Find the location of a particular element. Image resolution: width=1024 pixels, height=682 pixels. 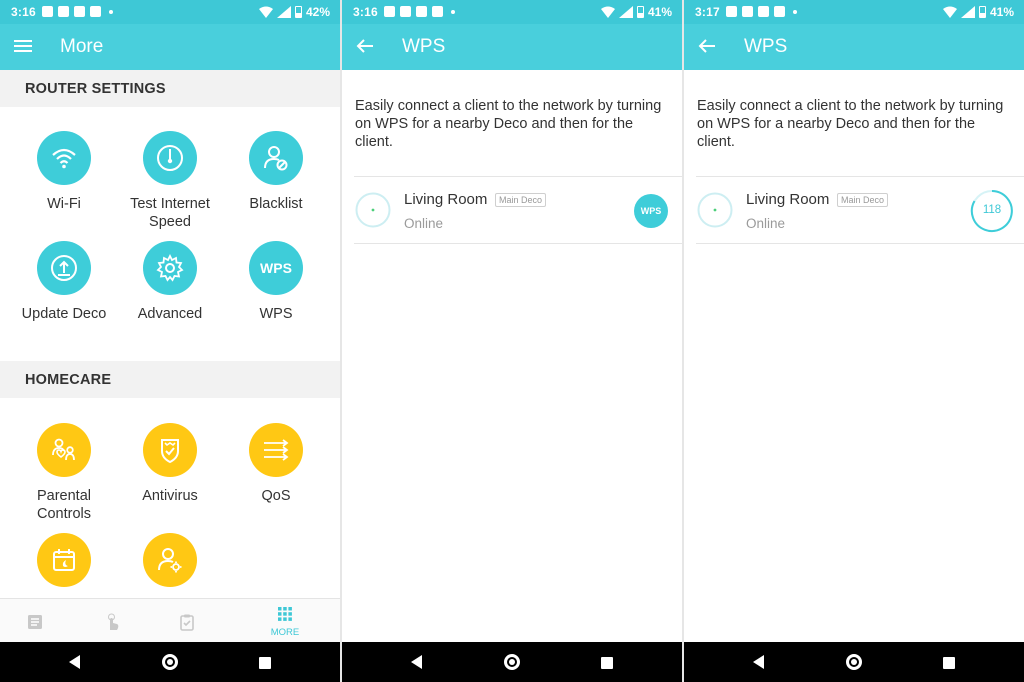

battery-level: 42% is located at coordinates (317, 12).